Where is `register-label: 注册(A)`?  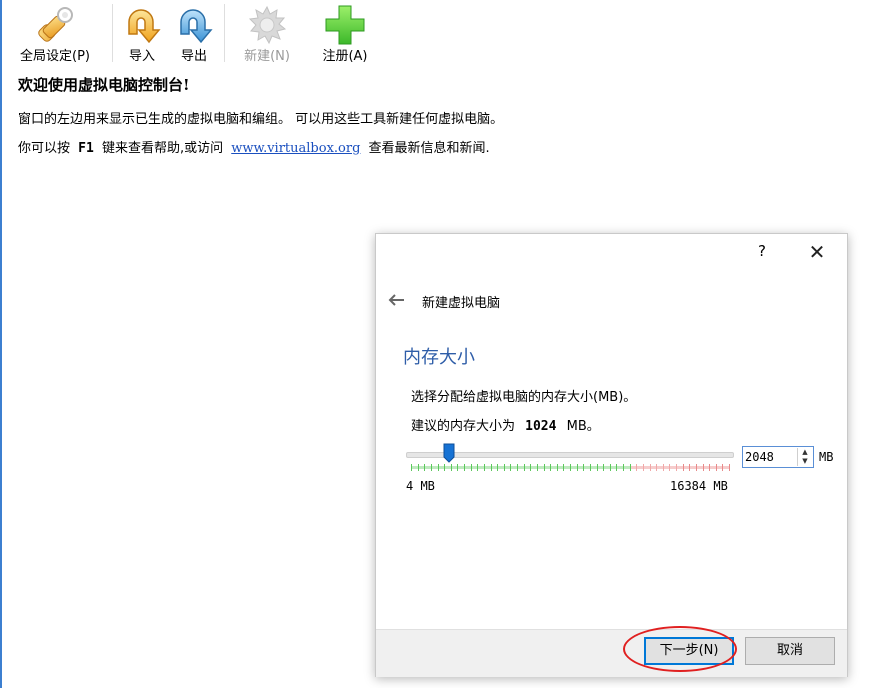 register-label: 注册(A) is located at coordinates (345, 56).